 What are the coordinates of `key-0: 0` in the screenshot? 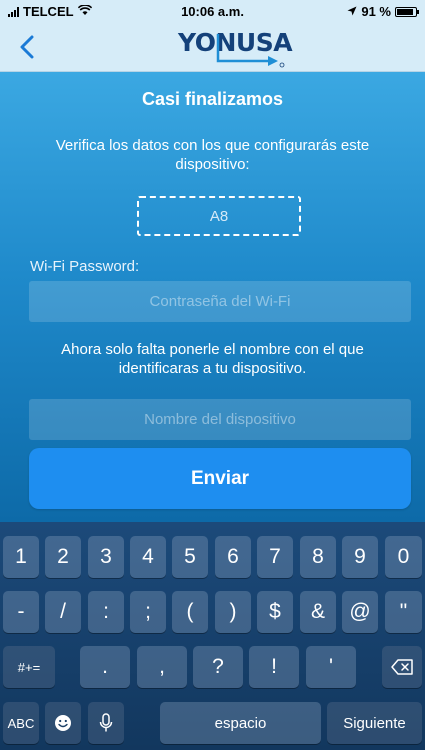 It's located at (403, 557).